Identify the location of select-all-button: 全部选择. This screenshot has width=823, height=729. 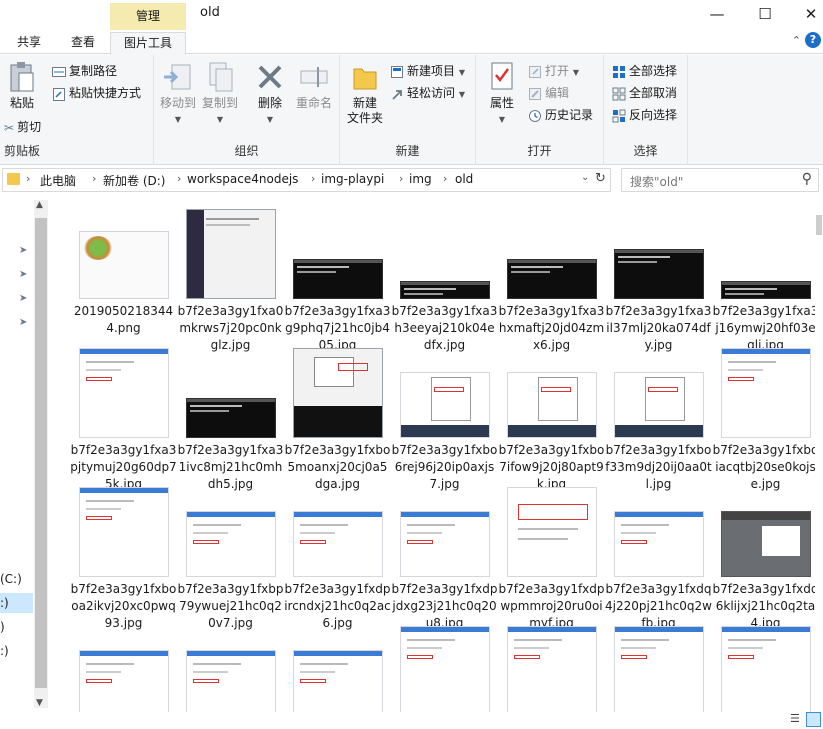
(644, 71).